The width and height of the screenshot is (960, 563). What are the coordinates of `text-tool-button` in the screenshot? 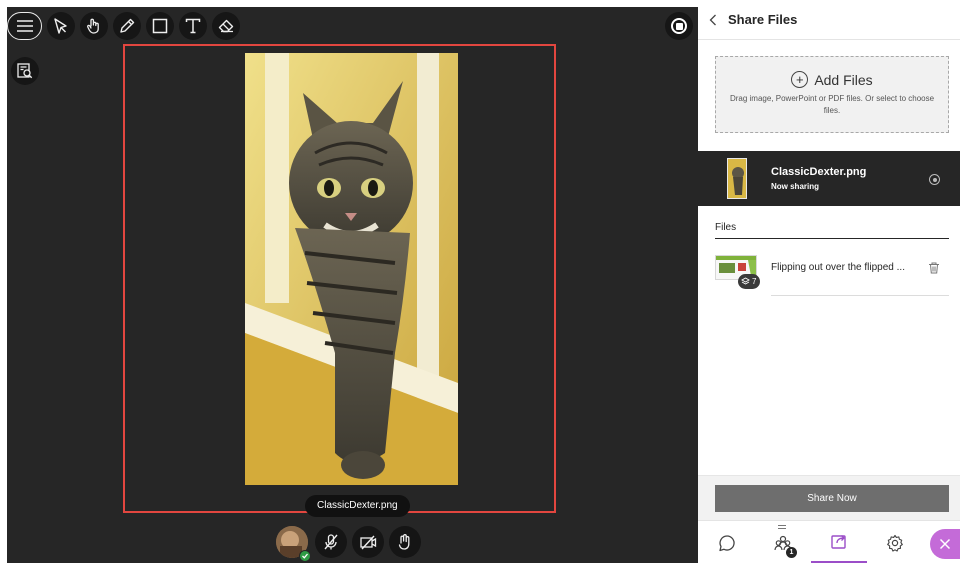 It's located at (193, 26).